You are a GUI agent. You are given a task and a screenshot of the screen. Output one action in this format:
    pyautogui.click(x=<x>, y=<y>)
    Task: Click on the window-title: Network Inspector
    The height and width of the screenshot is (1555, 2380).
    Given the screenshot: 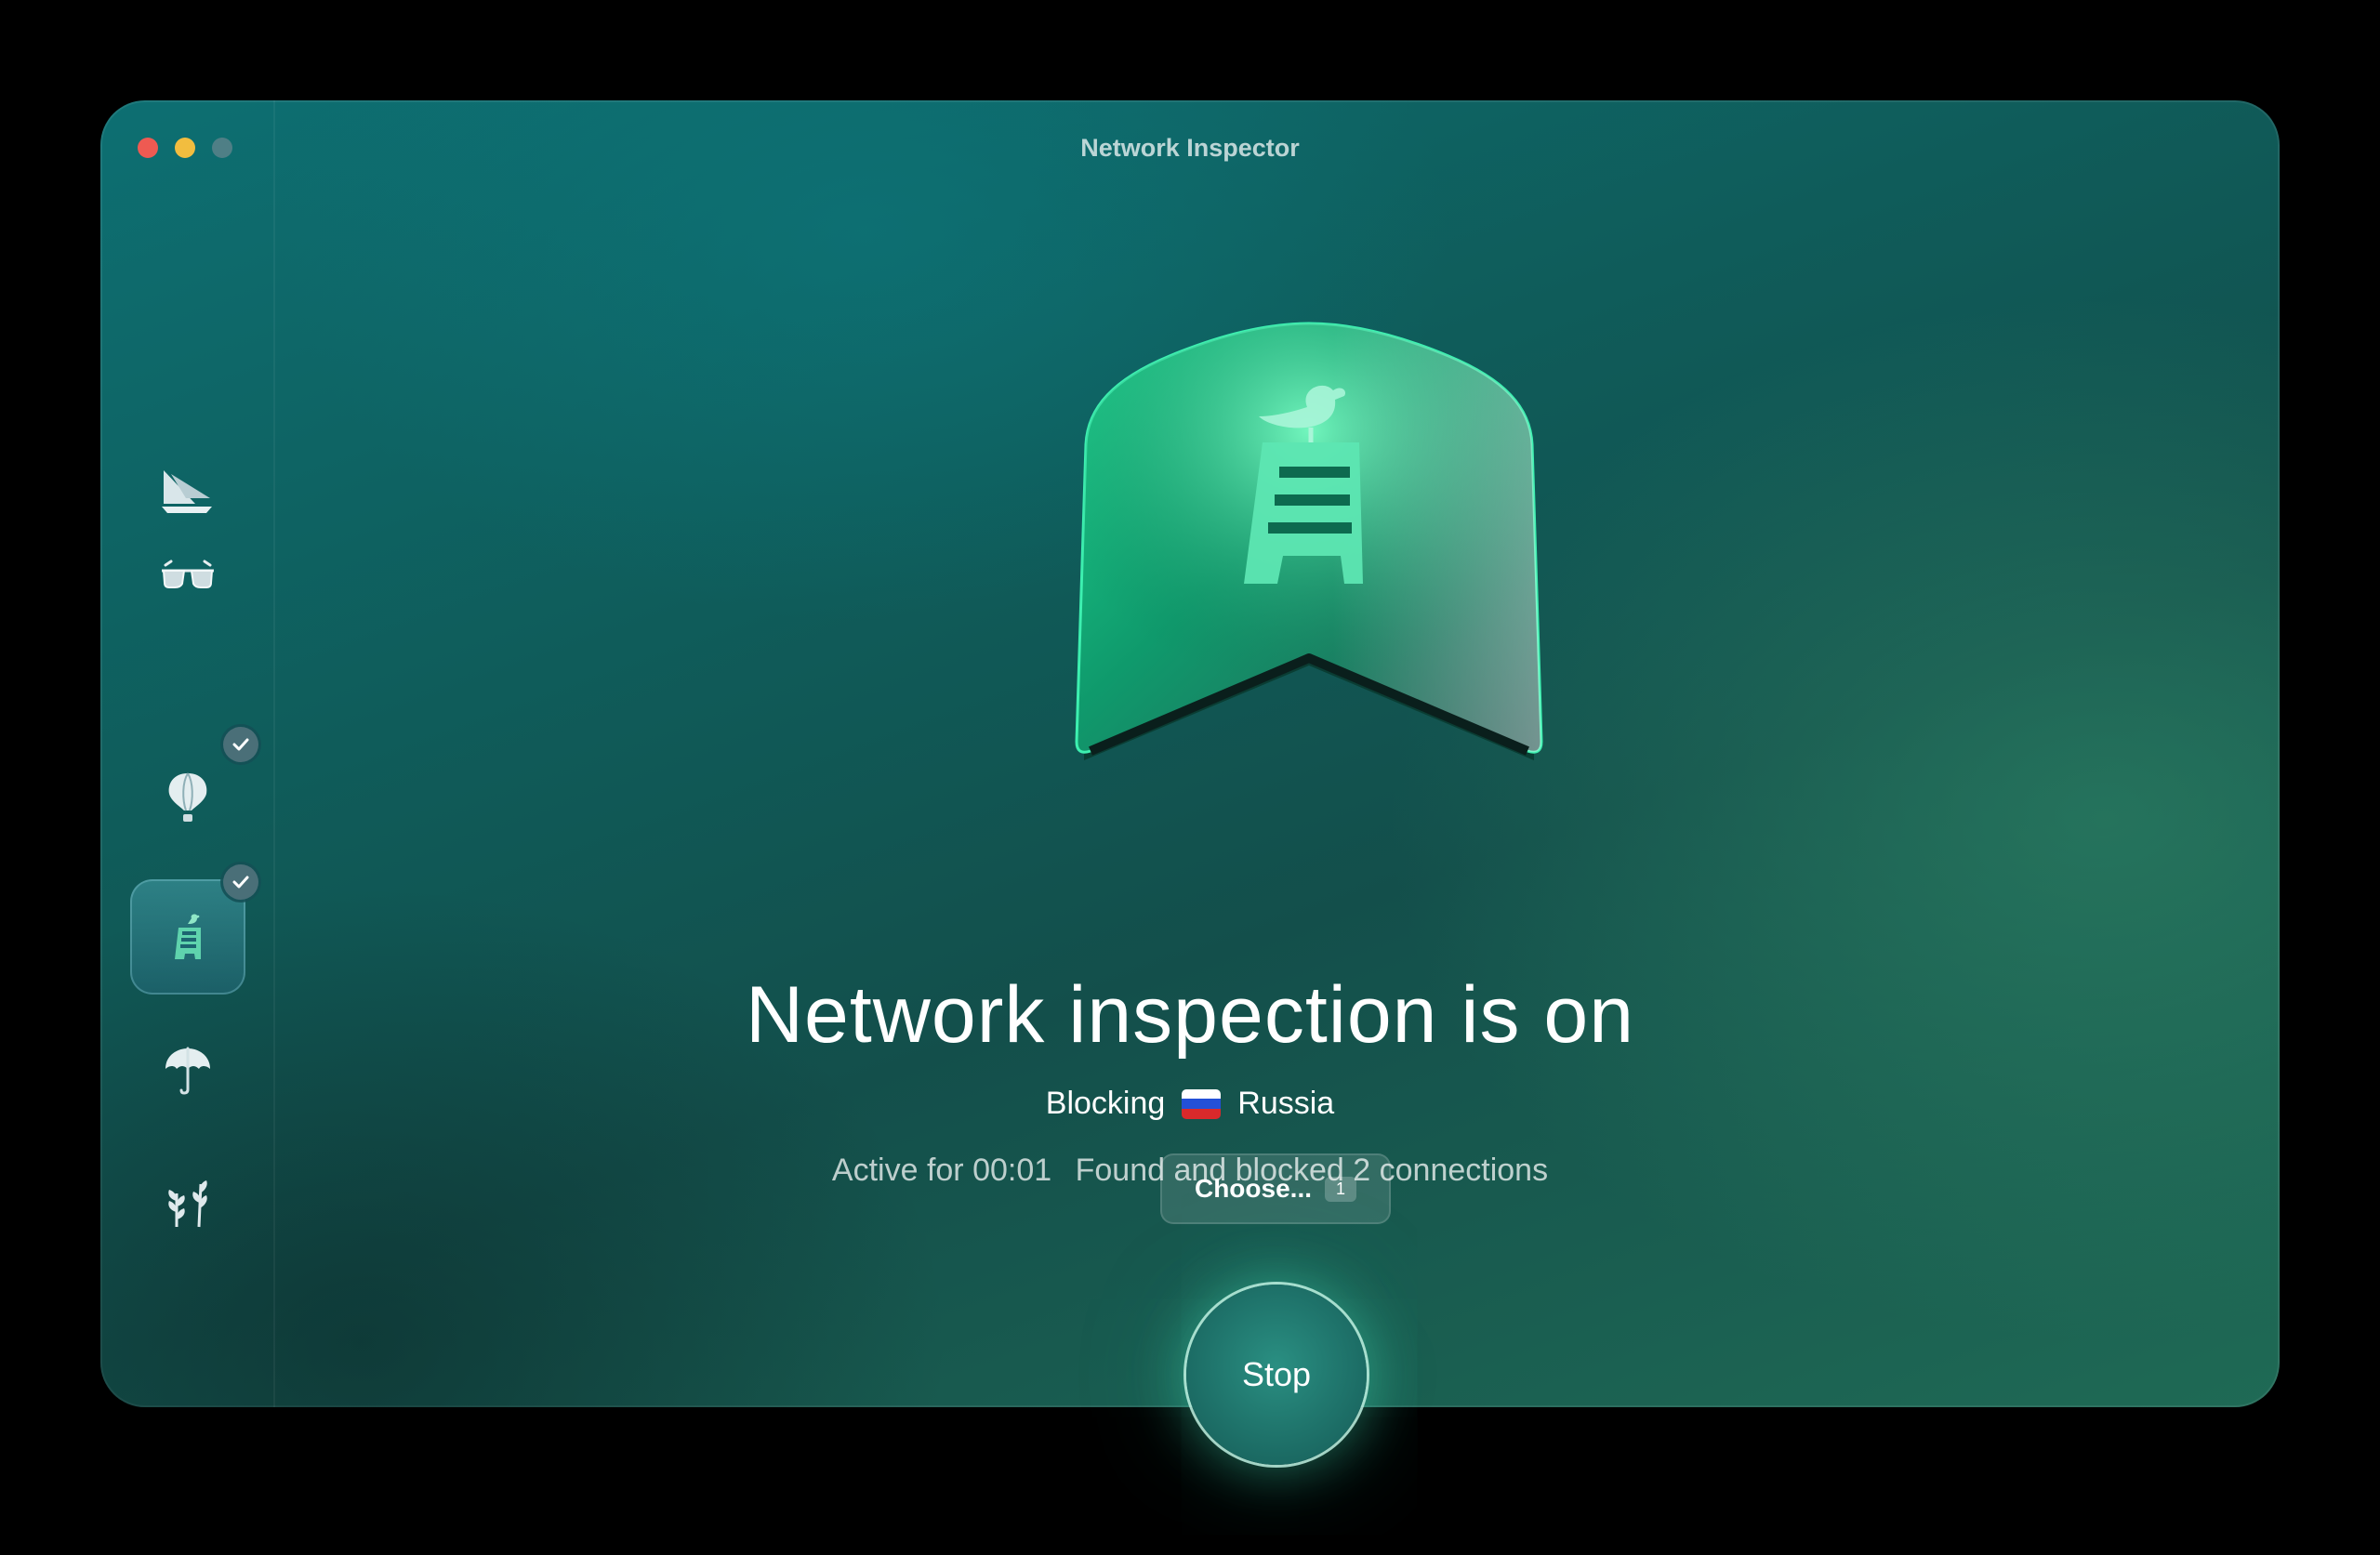 What is the action you would take?
    pyautogui.click(x=1190, y=148)
    